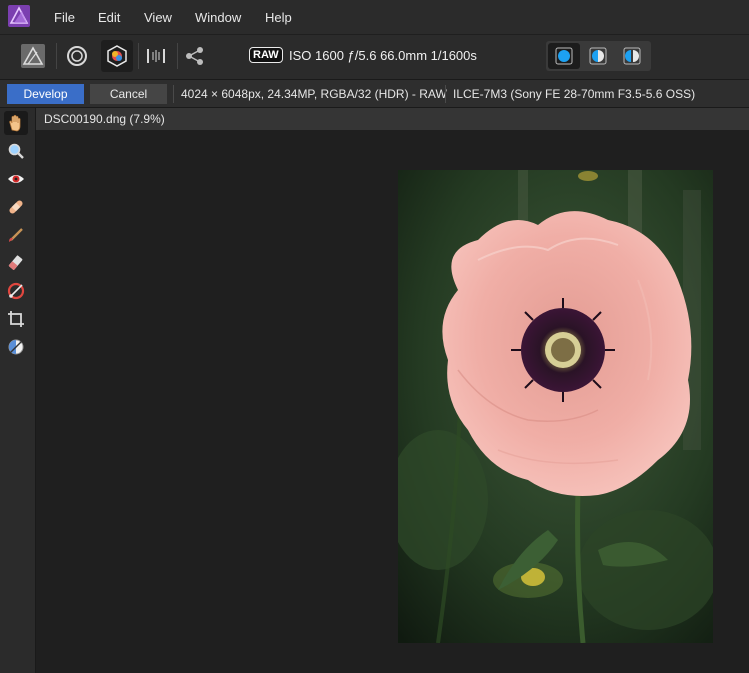 The width and height of the screenshot is (749, 673). I want to click on camera-info: ILCE-7M3 (Sony FE 28-70mm F3.5-5.6 OSS), so click(574, 94).